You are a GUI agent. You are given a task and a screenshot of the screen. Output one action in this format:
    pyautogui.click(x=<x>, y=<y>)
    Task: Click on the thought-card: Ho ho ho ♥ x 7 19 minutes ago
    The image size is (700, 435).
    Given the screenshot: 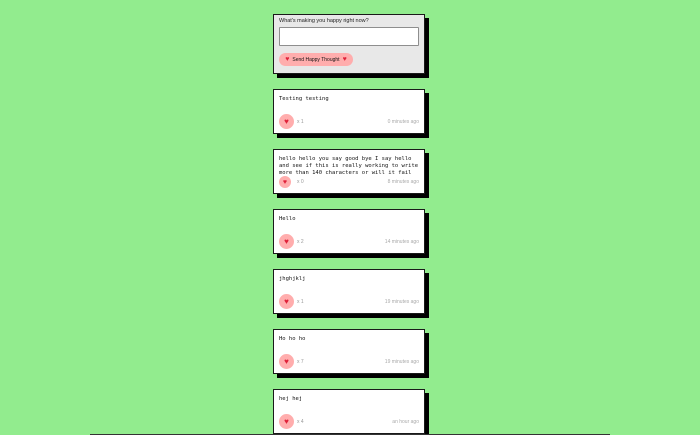 What is the action you would take?
    pyautogui.click(x=349, y=351)
    